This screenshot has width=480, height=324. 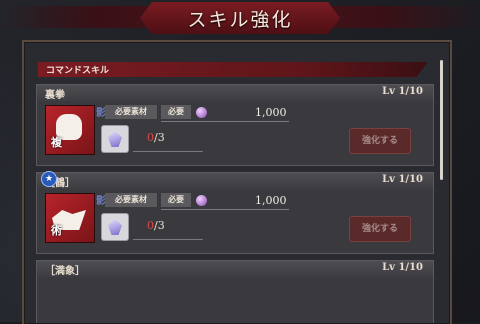 What do you see at coordinates (235, 93) in the screenshot?
I see `card-header: 裏拳 Lv 1/10` at bounding box center [235, 93].